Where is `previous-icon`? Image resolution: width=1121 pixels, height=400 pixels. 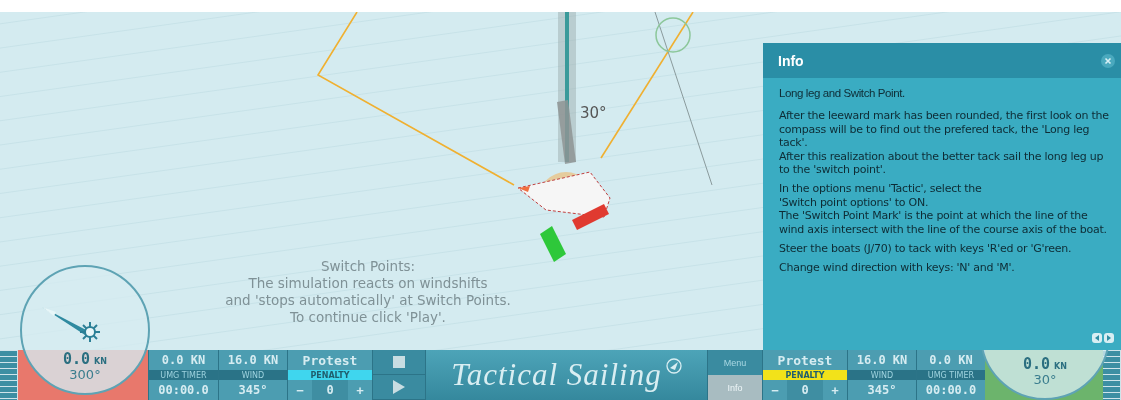
previous-icon is located at coordinates (1097, 338).